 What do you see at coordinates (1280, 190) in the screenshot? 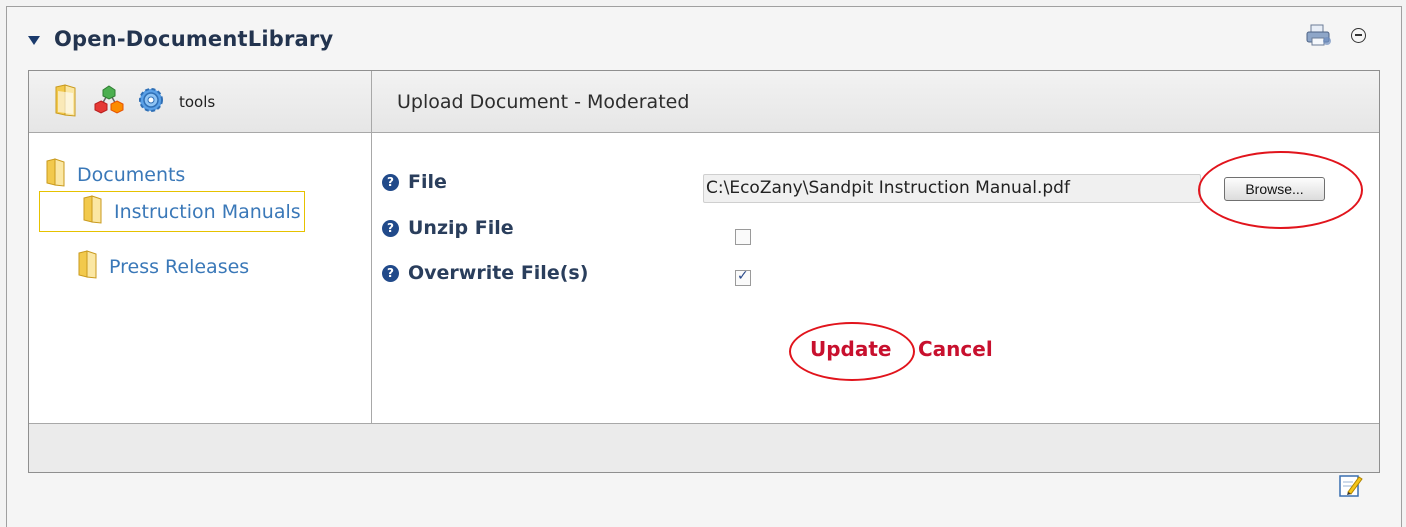
I see `highlight-circle-browse` at bounding box center [1280, 190].